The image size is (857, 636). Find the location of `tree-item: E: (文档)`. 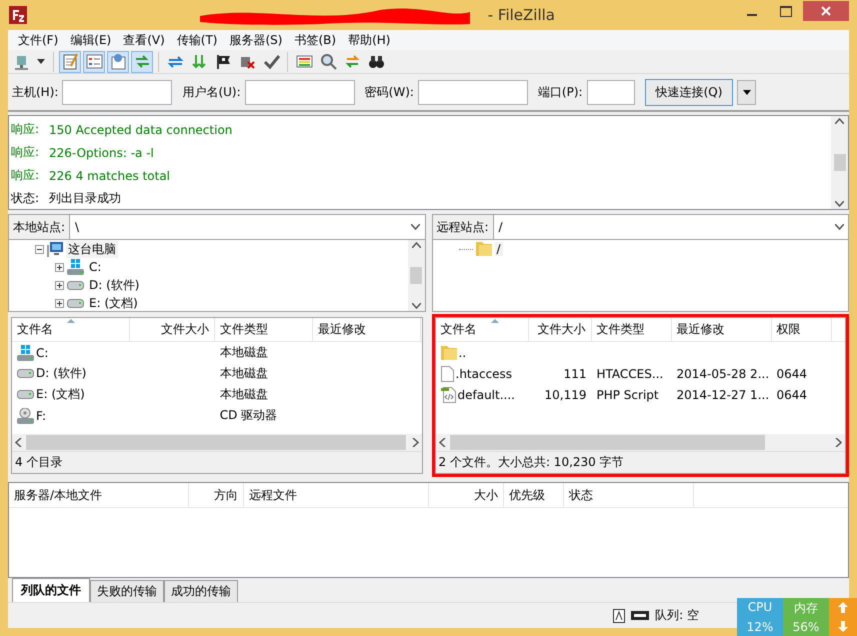

tree-item: E: (文档) is located at coordinates (113, 302).